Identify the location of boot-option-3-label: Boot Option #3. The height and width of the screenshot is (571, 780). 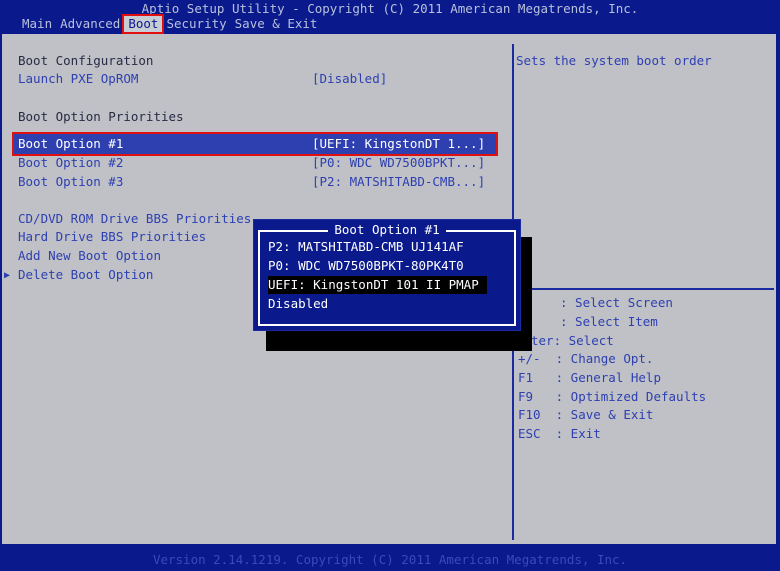
(70, 182).